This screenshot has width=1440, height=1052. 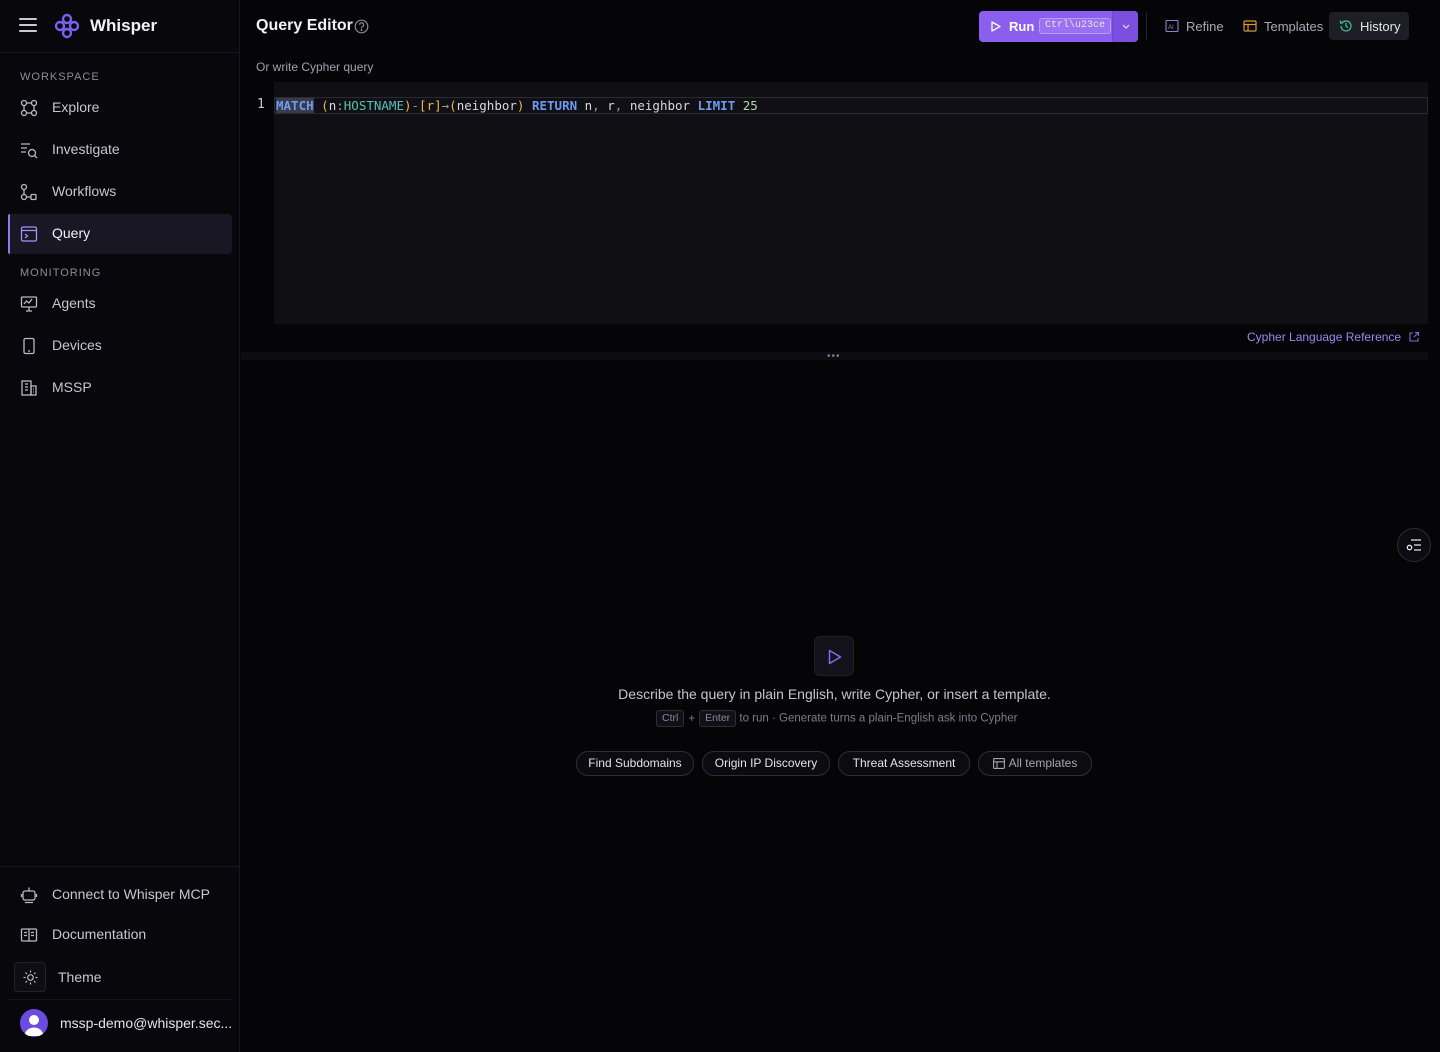 I want to click on user-icon, so click(x=34, y=1025).